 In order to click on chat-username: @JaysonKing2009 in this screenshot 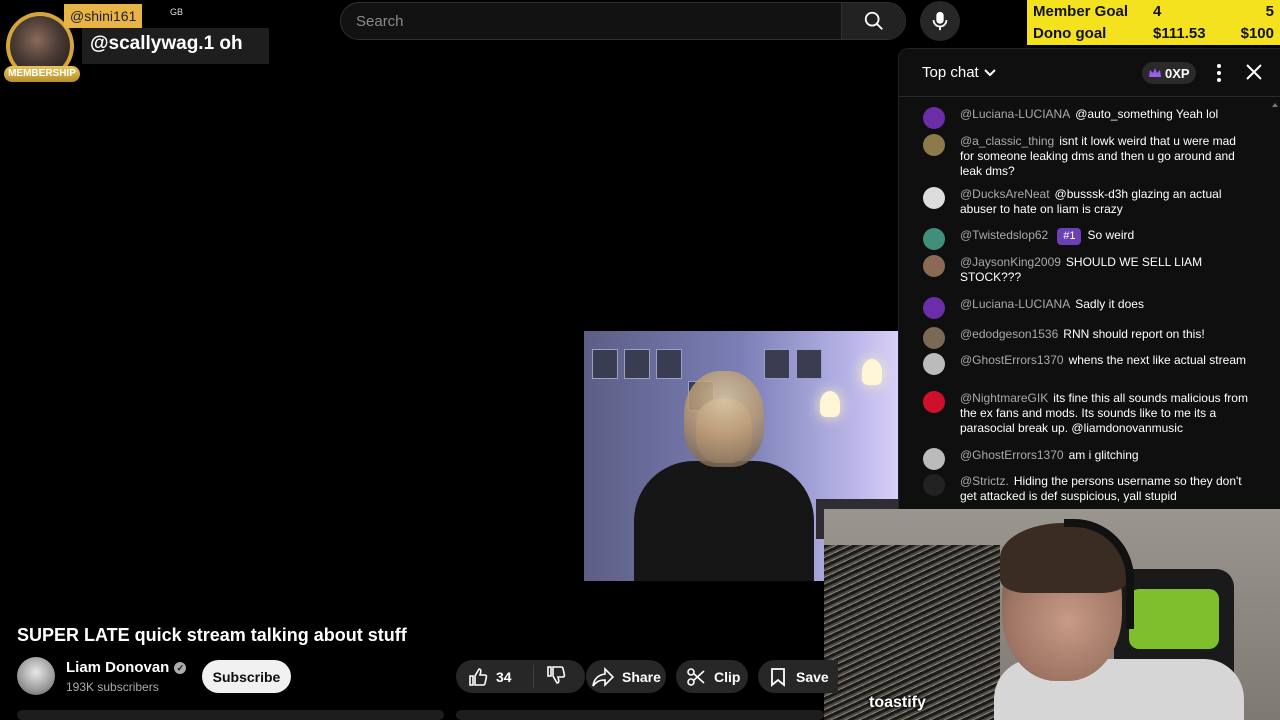, I will do `click(1010, 262)`.